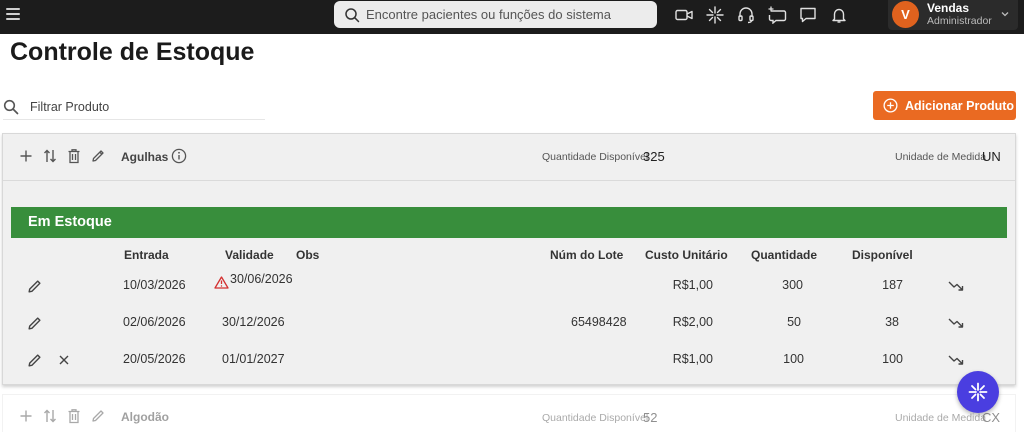 The image size is (1024, 432). What do you see at coordinates (132, 52) in the screenshot?
I see `page-title: Controle de Estoque` at bounding box center [132, 52].